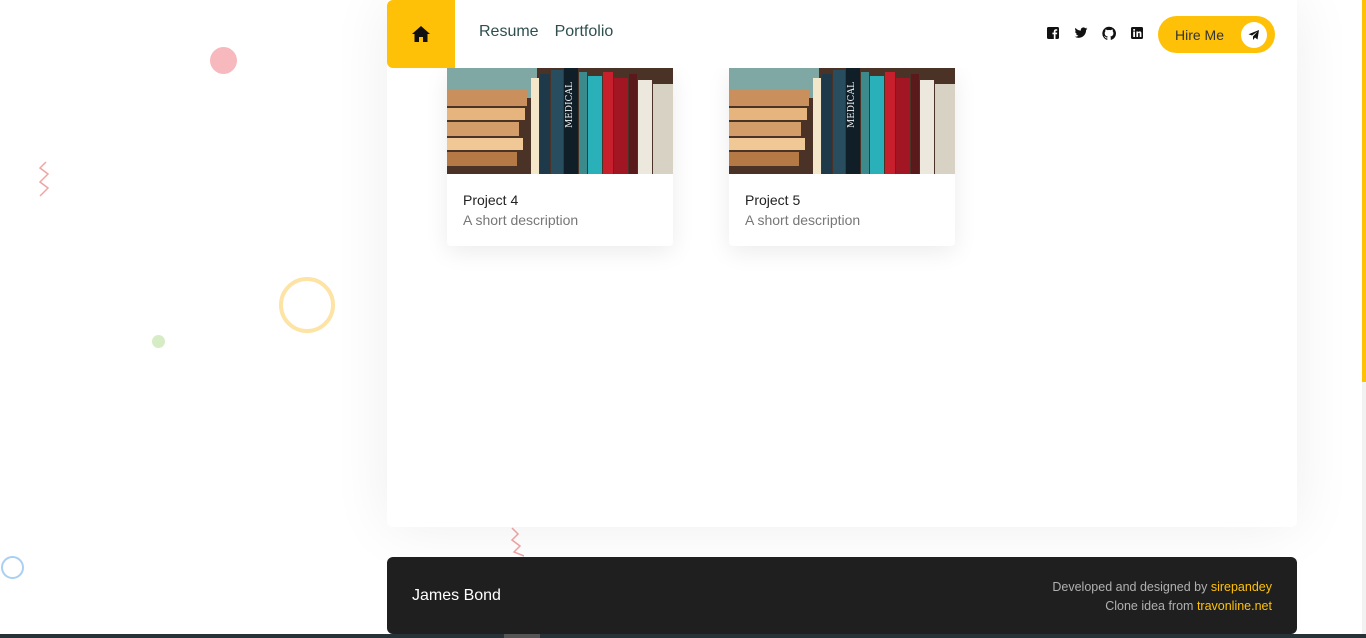 The image size is (1366, 638). Describe the element at coordinates (1130, 587) in the screenshot. I see `credit-prefix: Developed and designed by` at that location.